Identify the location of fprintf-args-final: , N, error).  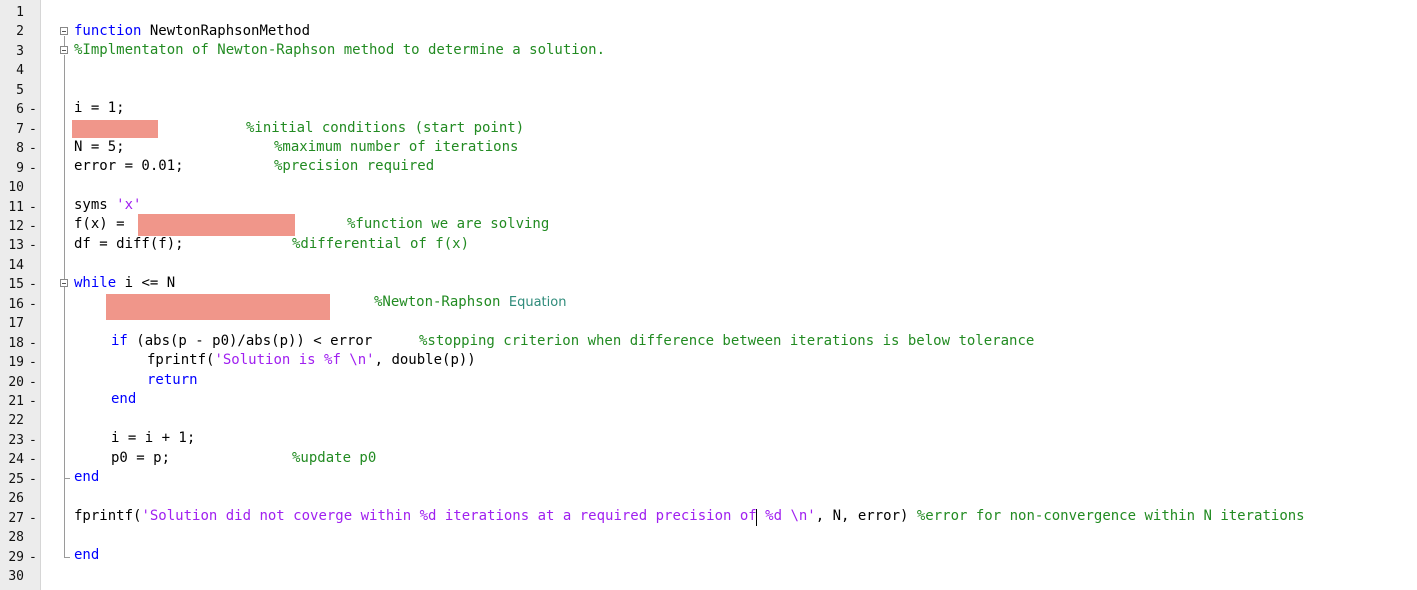
(862, 516).